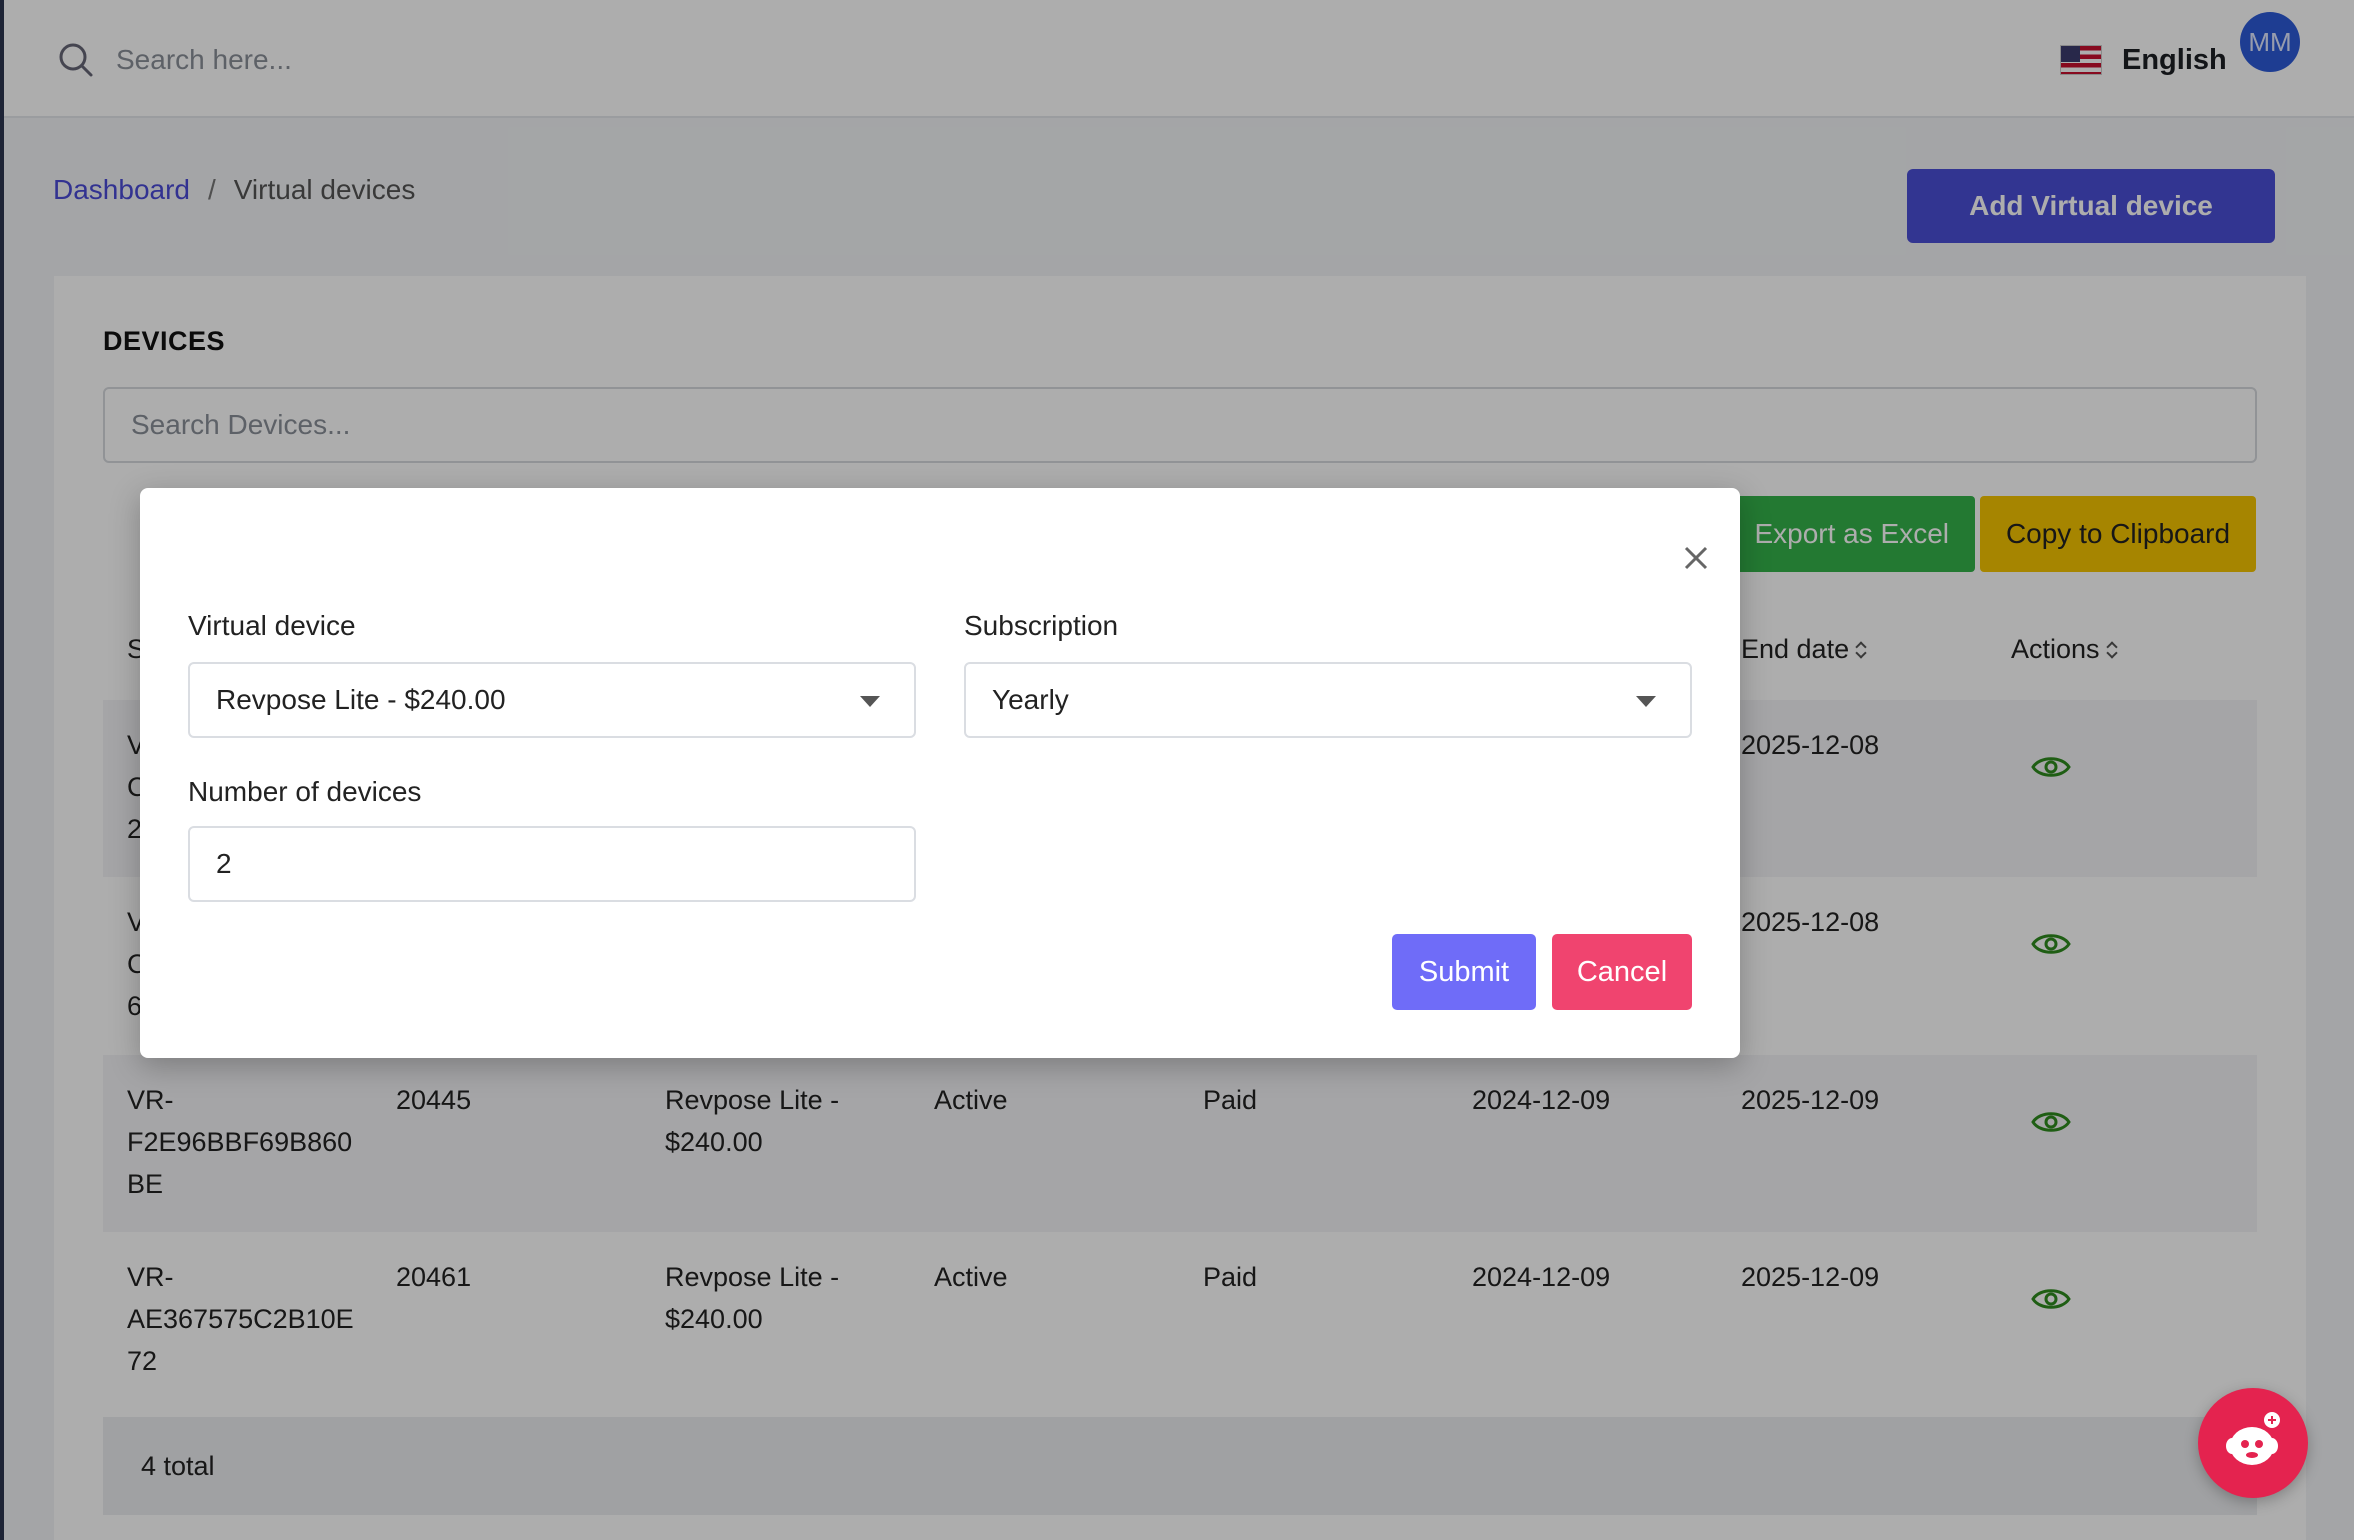 This screenshot has width=2354, height=1540. Describe the element at coordinates (2253, 1438) in the screenshot. I see `chatbot-icon` at that location.